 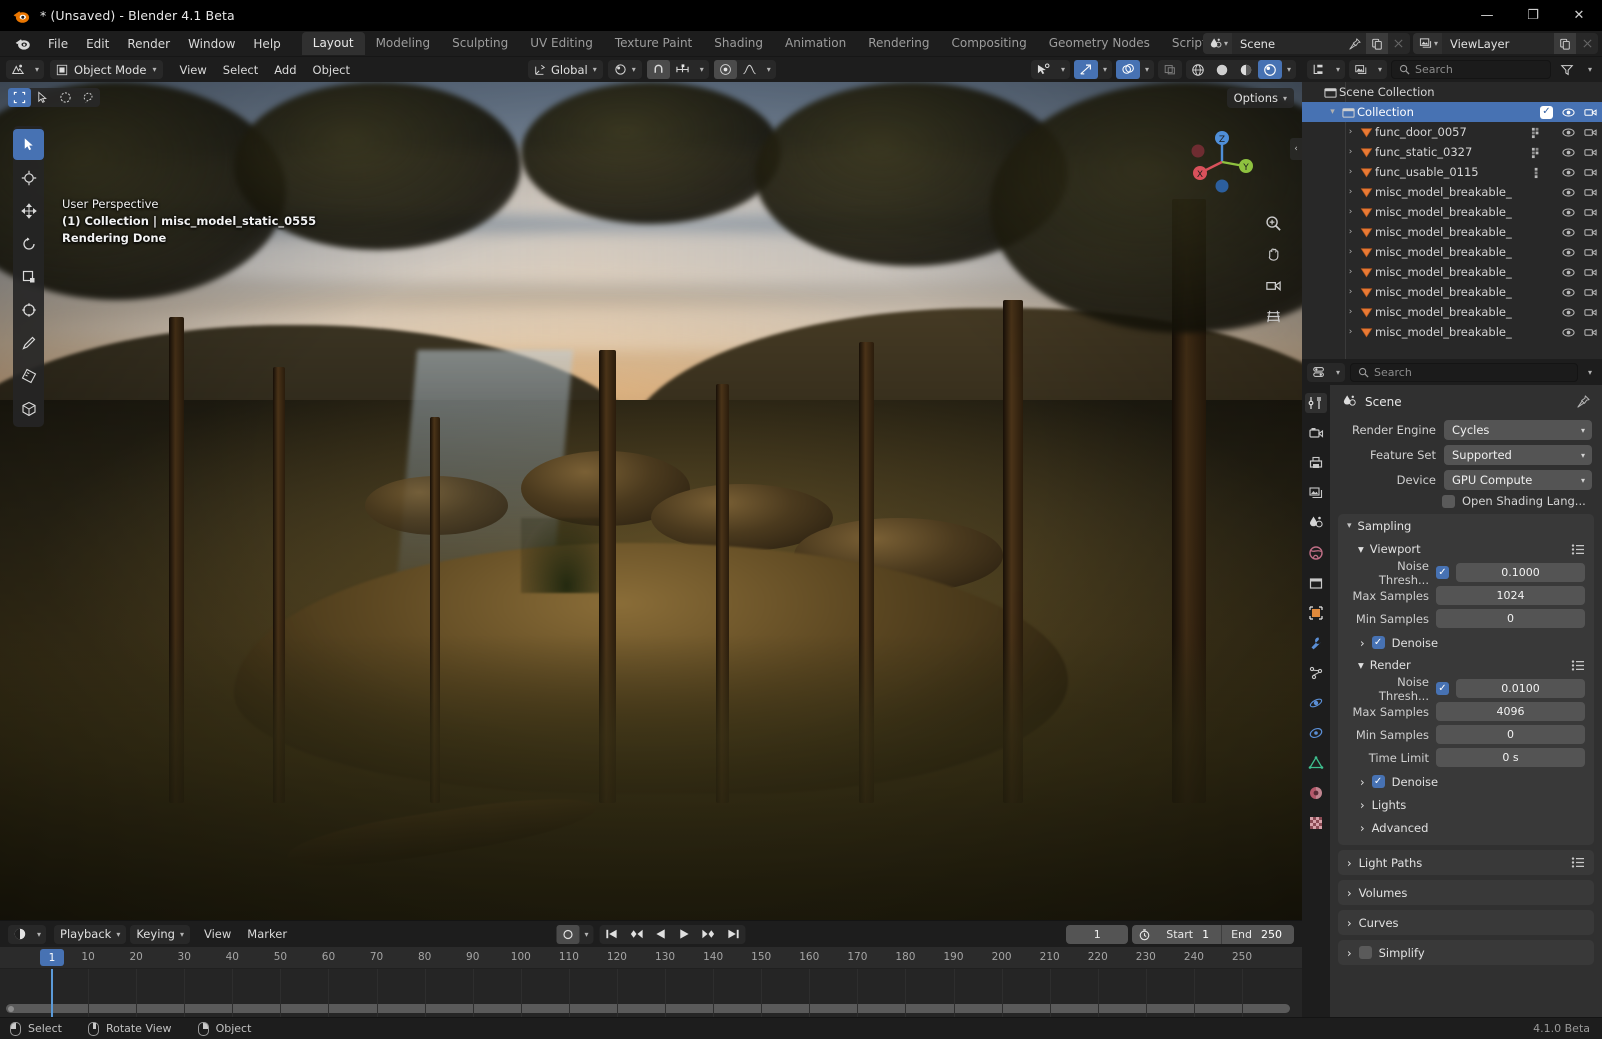 I want to click on light-paths-panel: › Light Paths, so click(x=1466, y=862).